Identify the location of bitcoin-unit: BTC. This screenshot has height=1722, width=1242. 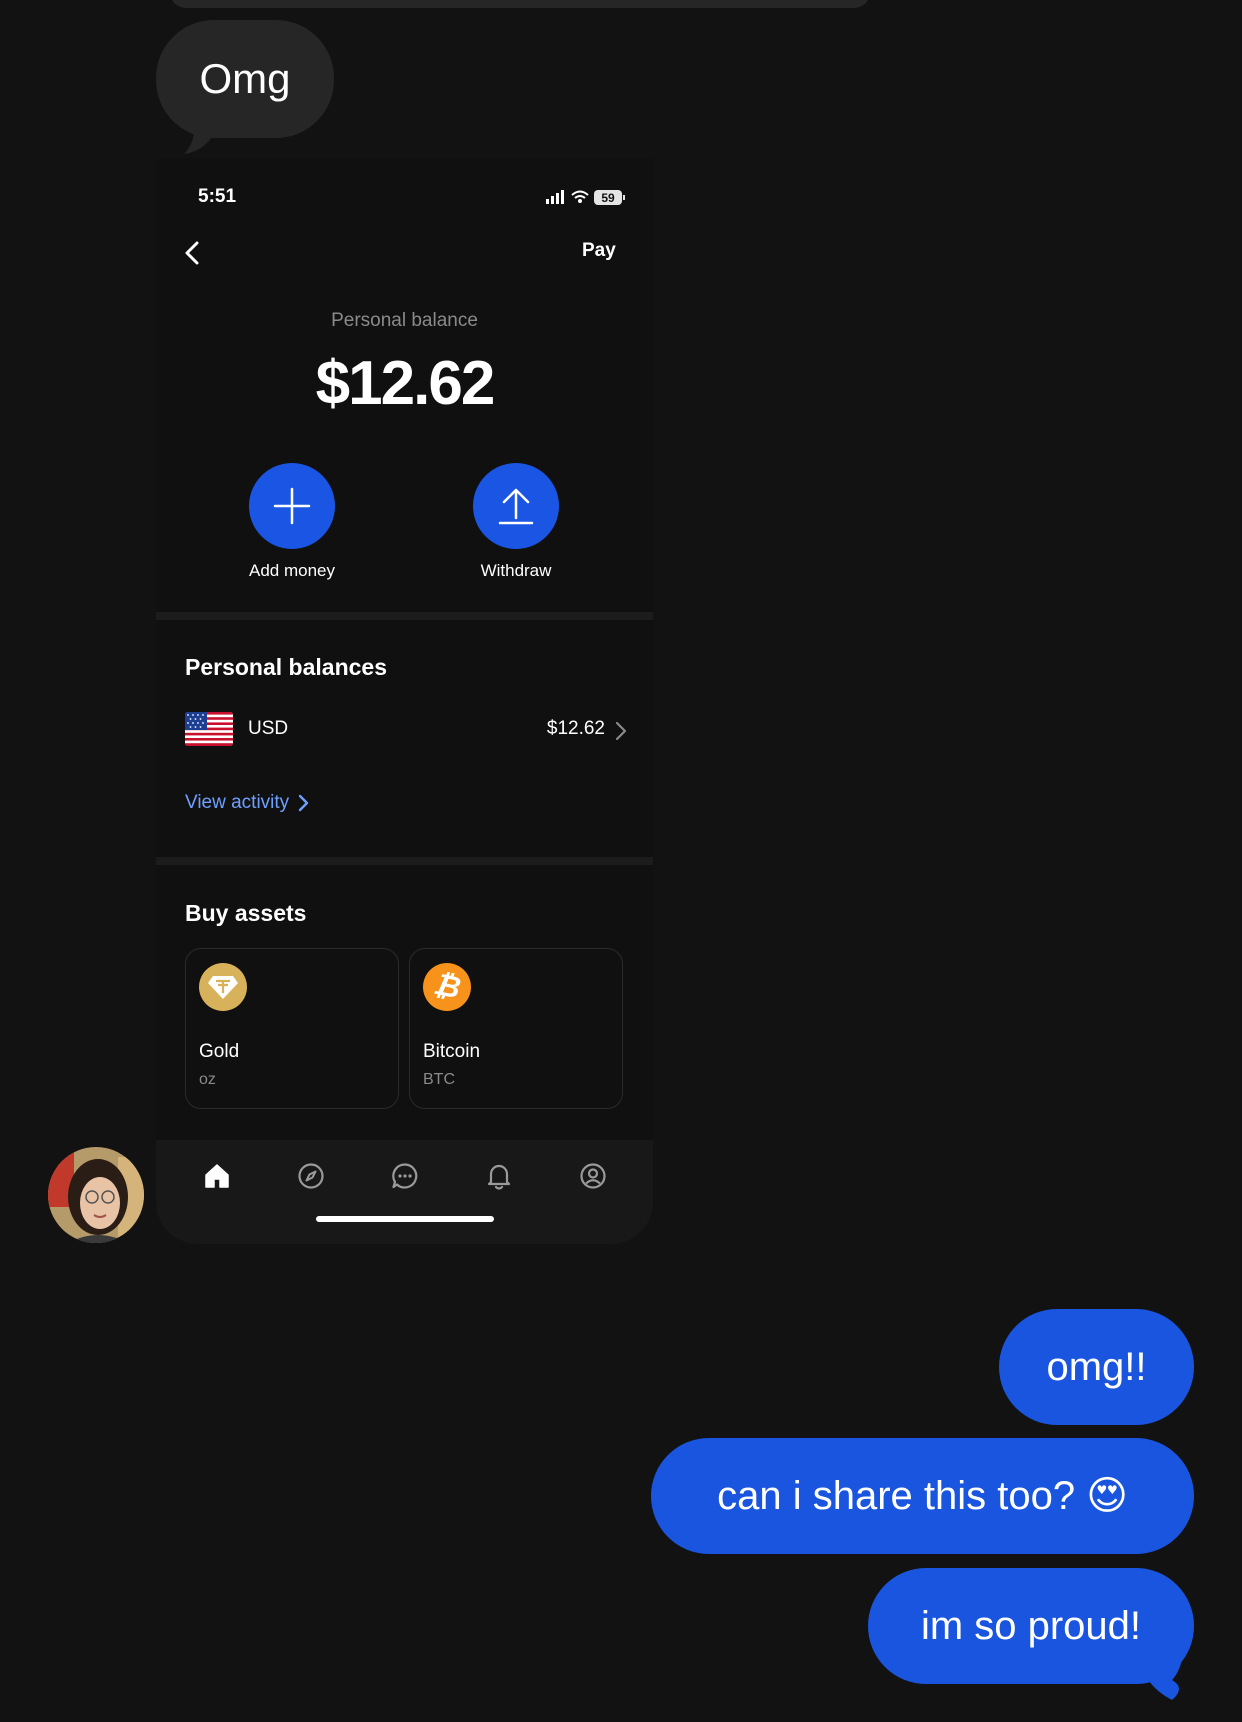
(439, 1079).